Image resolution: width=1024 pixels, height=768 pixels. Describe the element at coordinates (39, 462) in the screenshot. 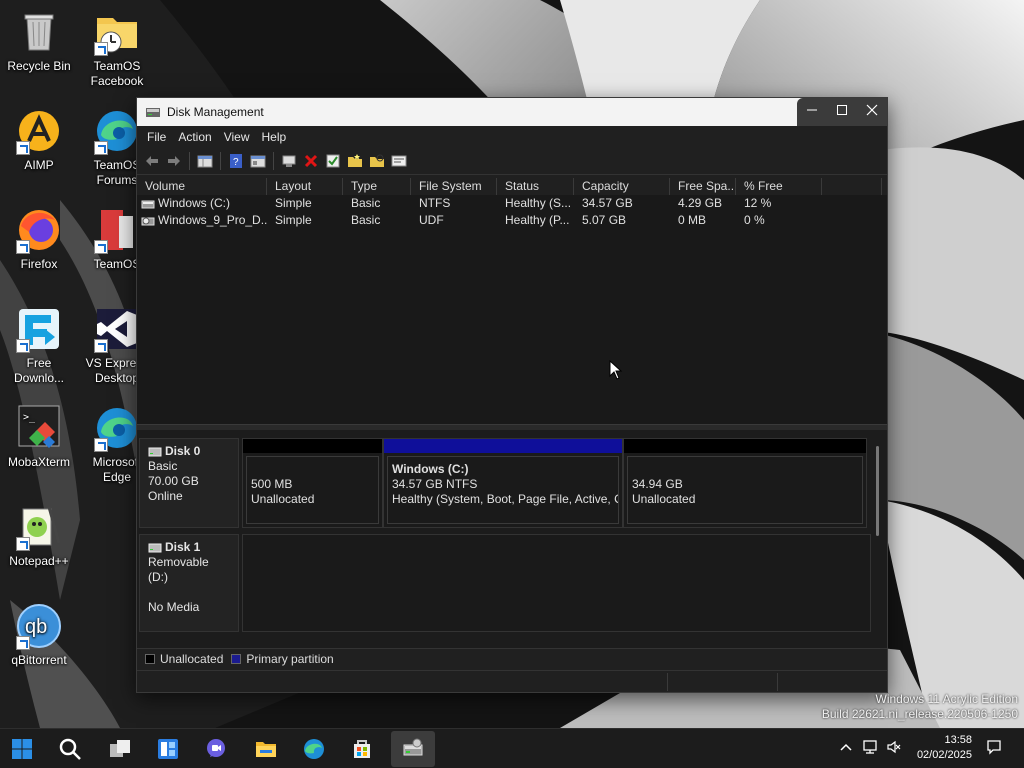

I see `desktop-icon-label: MobaXterm` at that location.